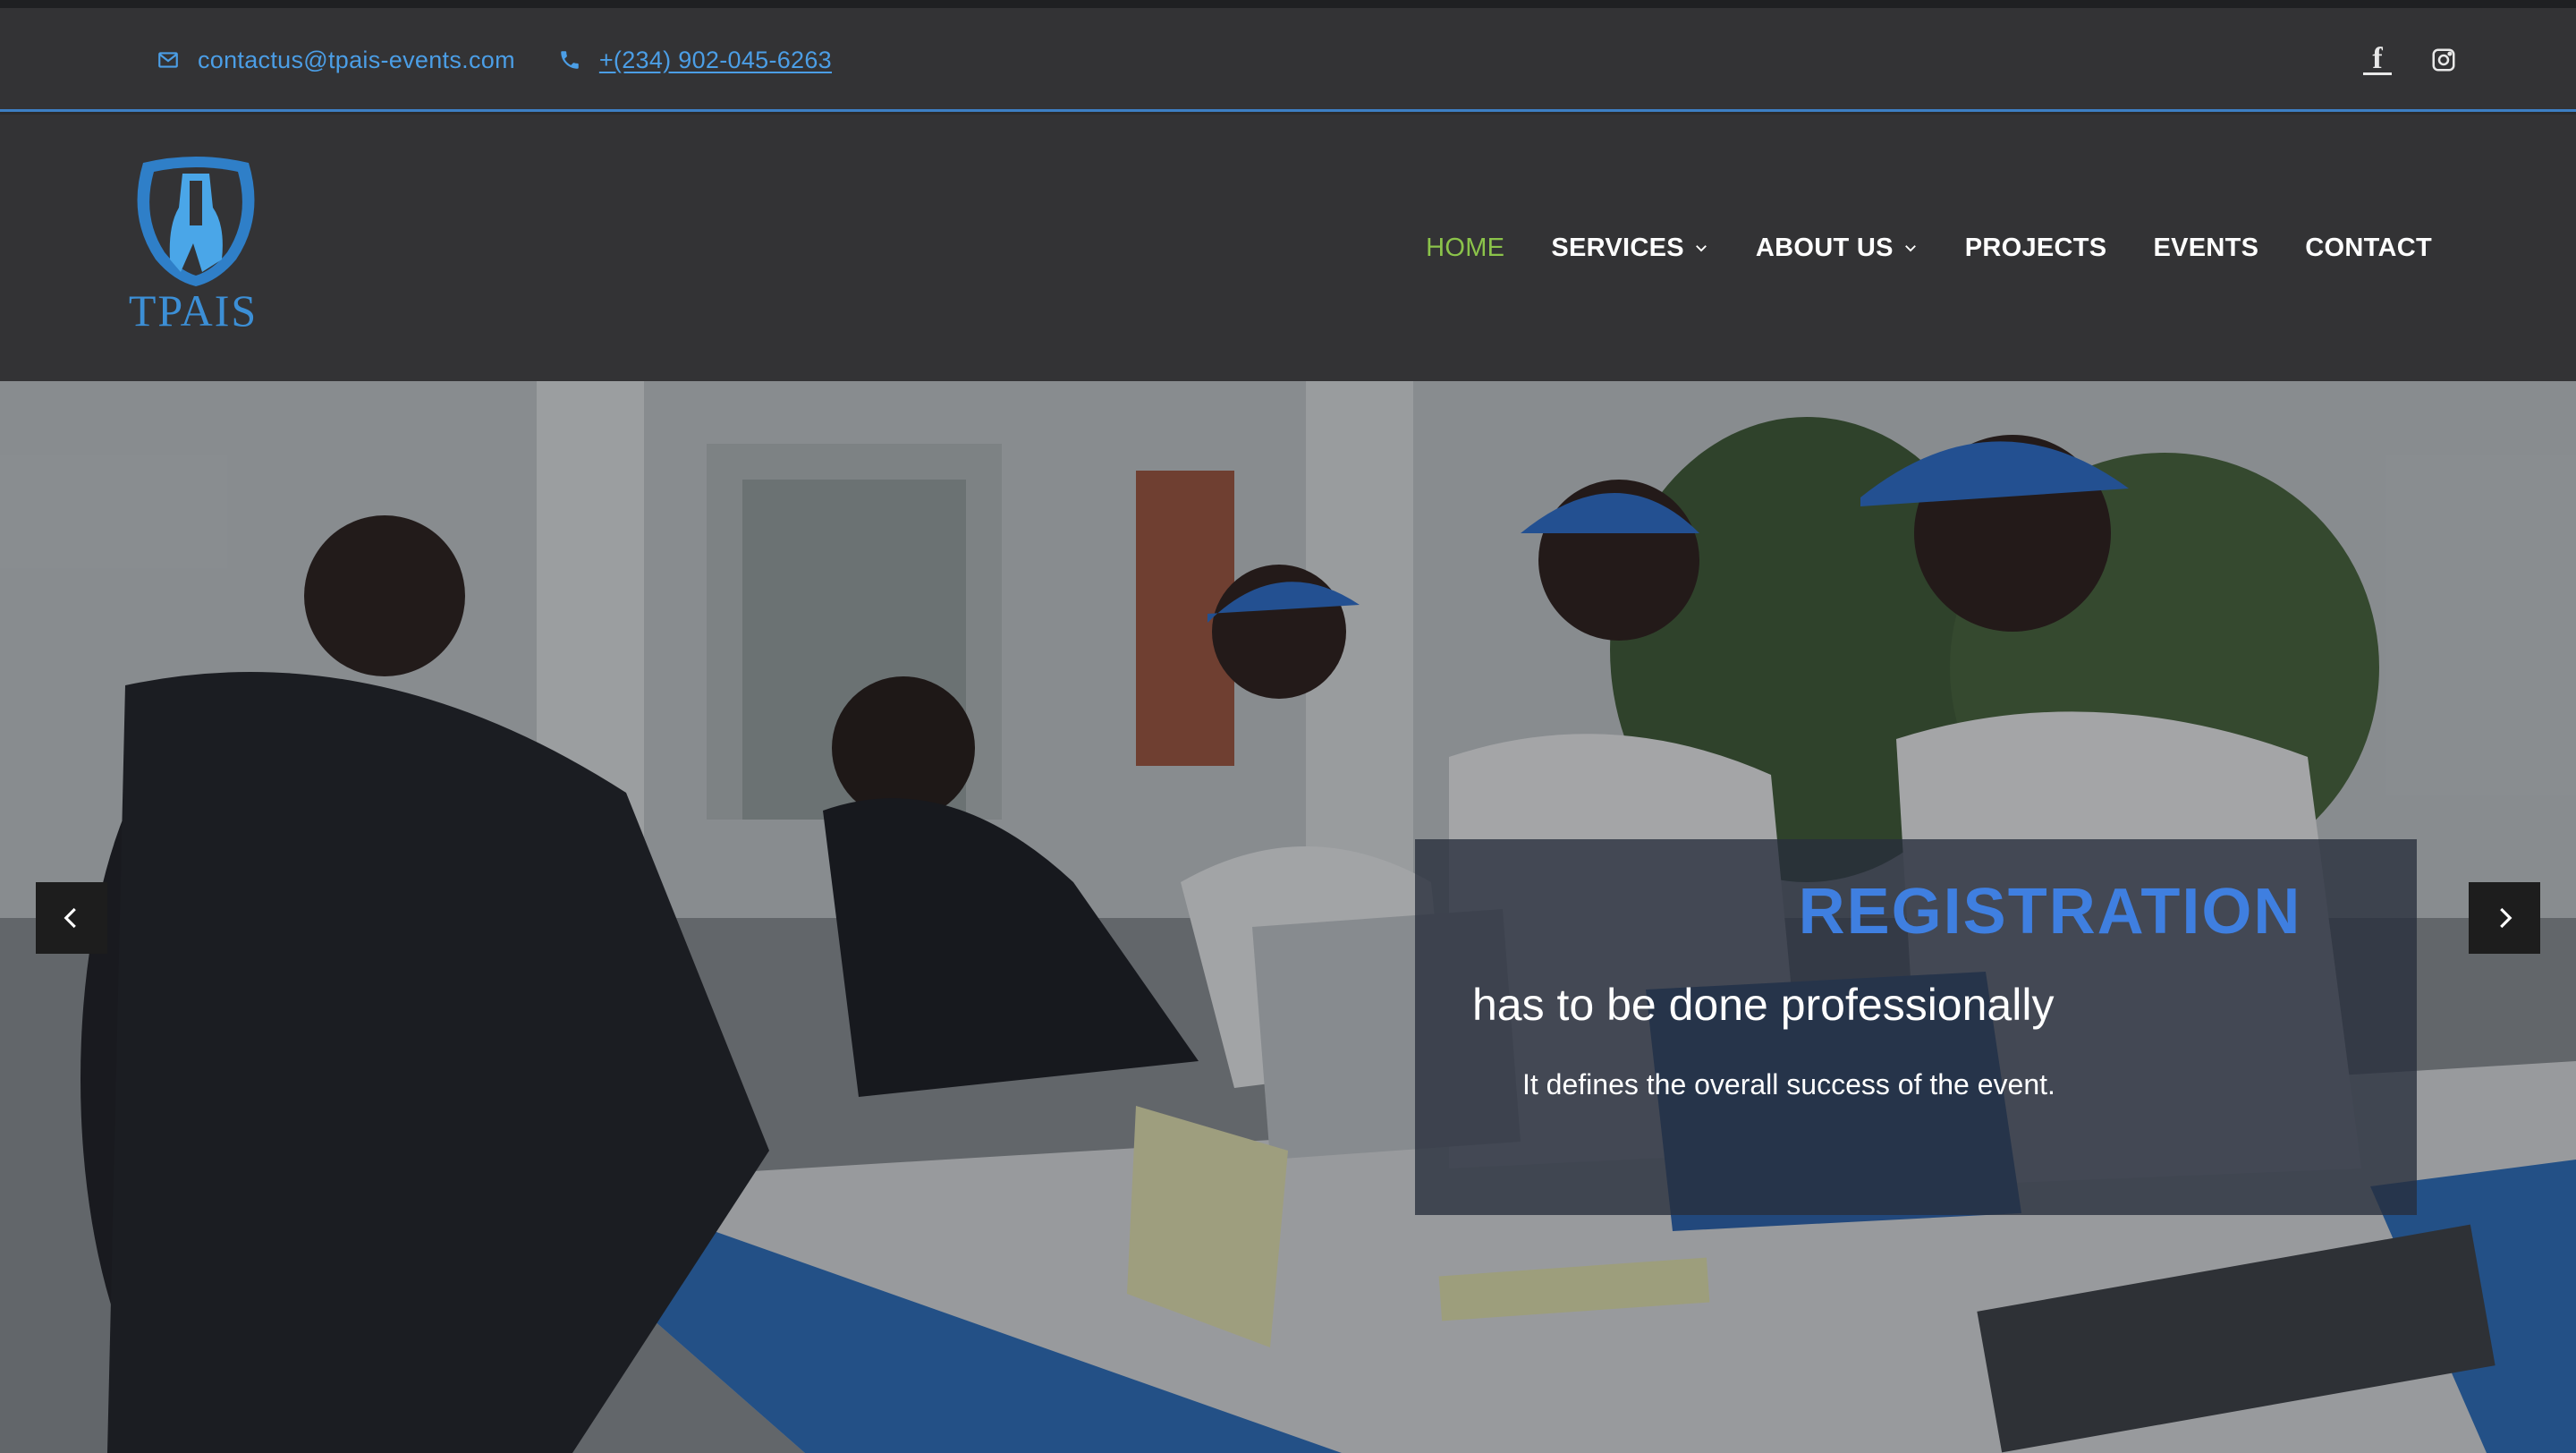 The image size is (2576, 1453). What do you see at coordinates (1288, 4) in the screenshot?
I see `top-strip` at bounding box center [1288, 4].